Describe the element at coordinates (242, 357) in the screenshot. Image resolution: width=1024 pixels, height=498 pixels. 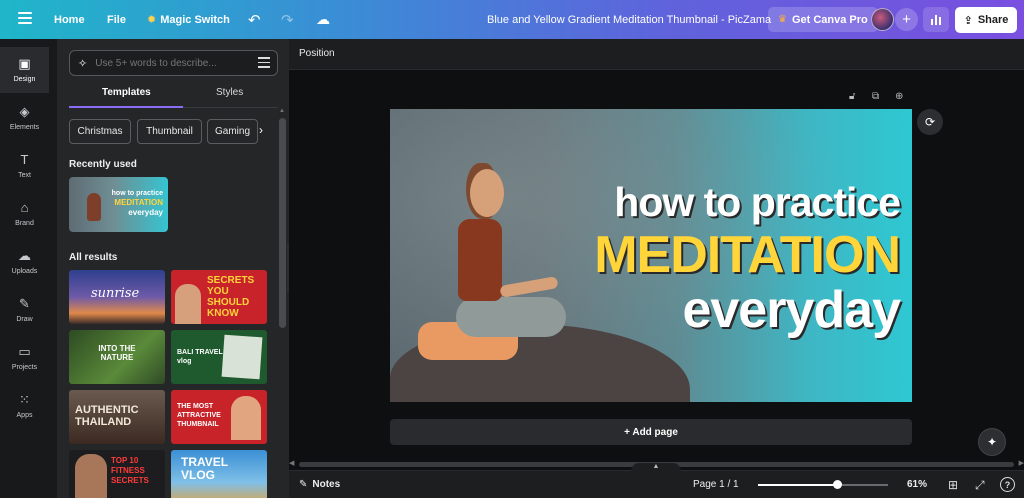
I see `thumb-photo` at that location.